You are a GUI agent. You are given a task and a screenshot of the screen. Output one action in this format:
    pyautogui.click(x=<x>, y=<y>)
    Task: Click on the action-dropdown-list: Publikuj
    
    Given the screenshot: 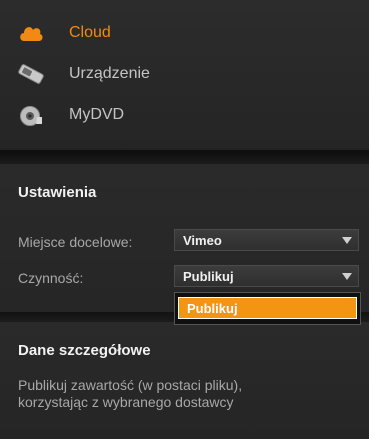 What is the action you would take?
    pyautogui.click(x=267, y=308)
    